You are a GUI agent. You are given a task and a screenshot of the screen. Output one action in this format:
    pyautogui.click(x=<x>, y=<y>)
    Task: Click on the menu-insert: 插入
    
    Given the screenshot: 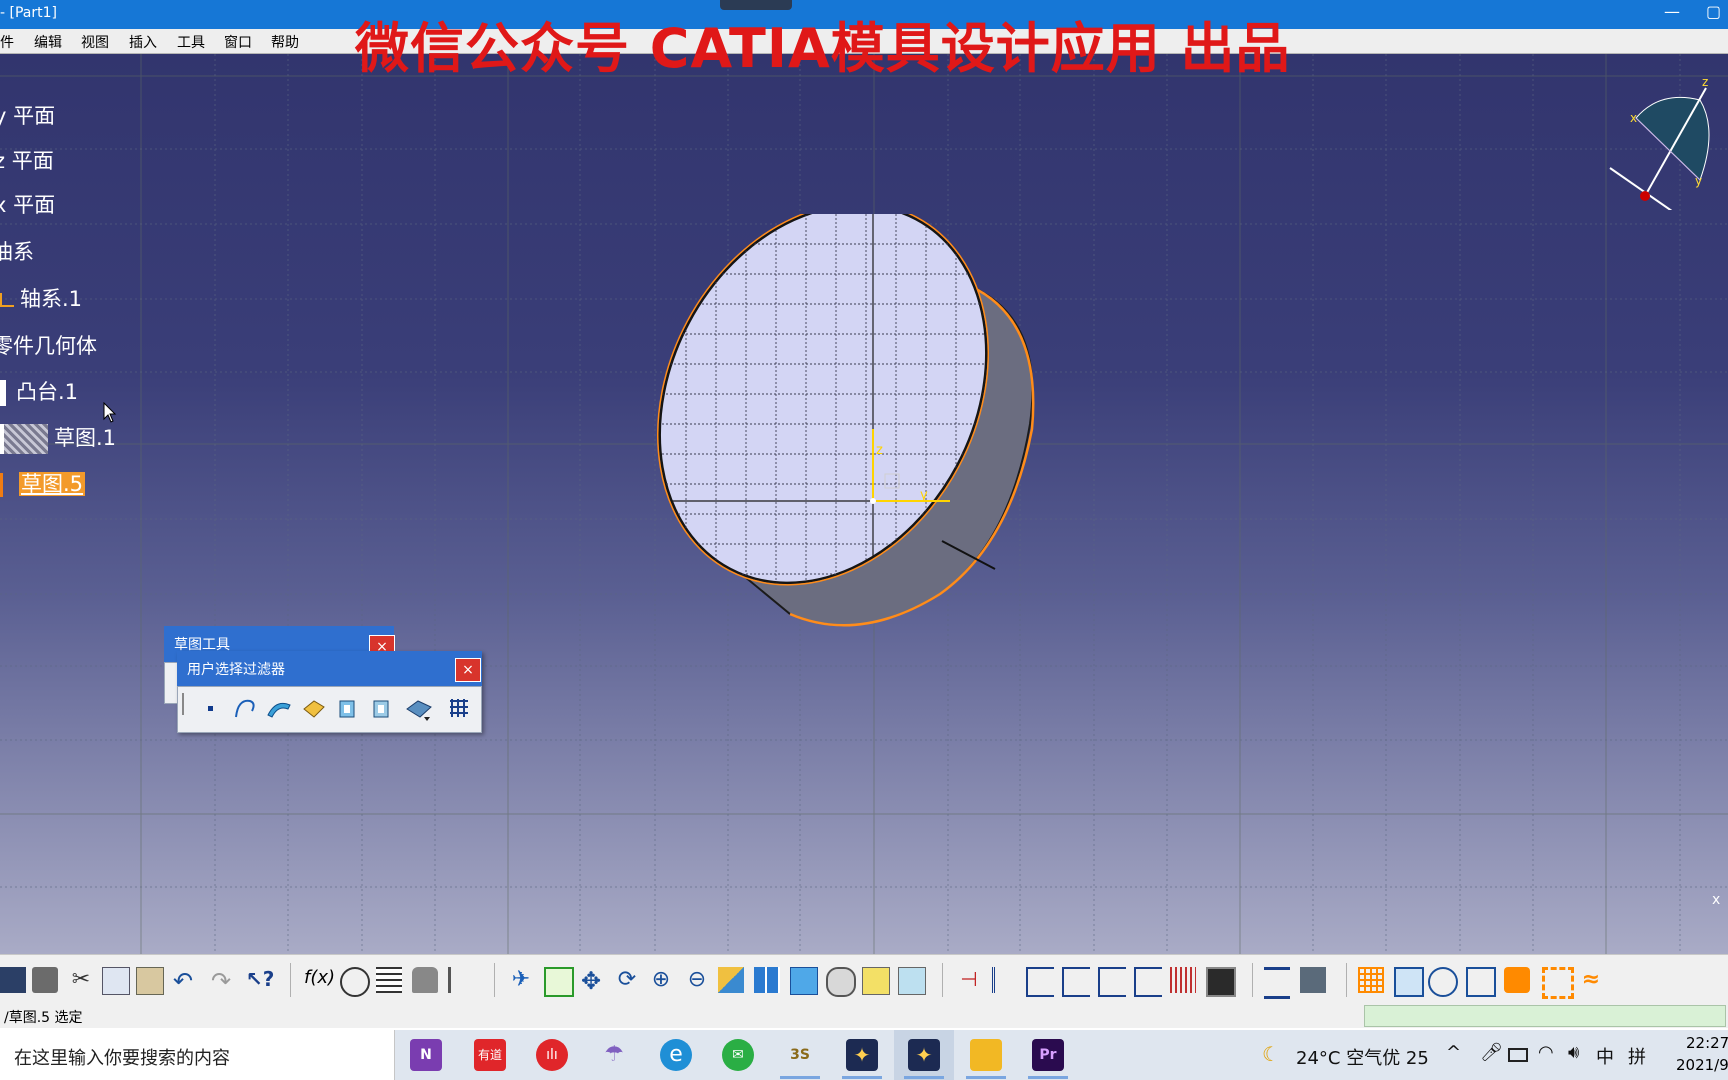 What is the action you would take?
    pyautogui.click(x=143, y=42)
    